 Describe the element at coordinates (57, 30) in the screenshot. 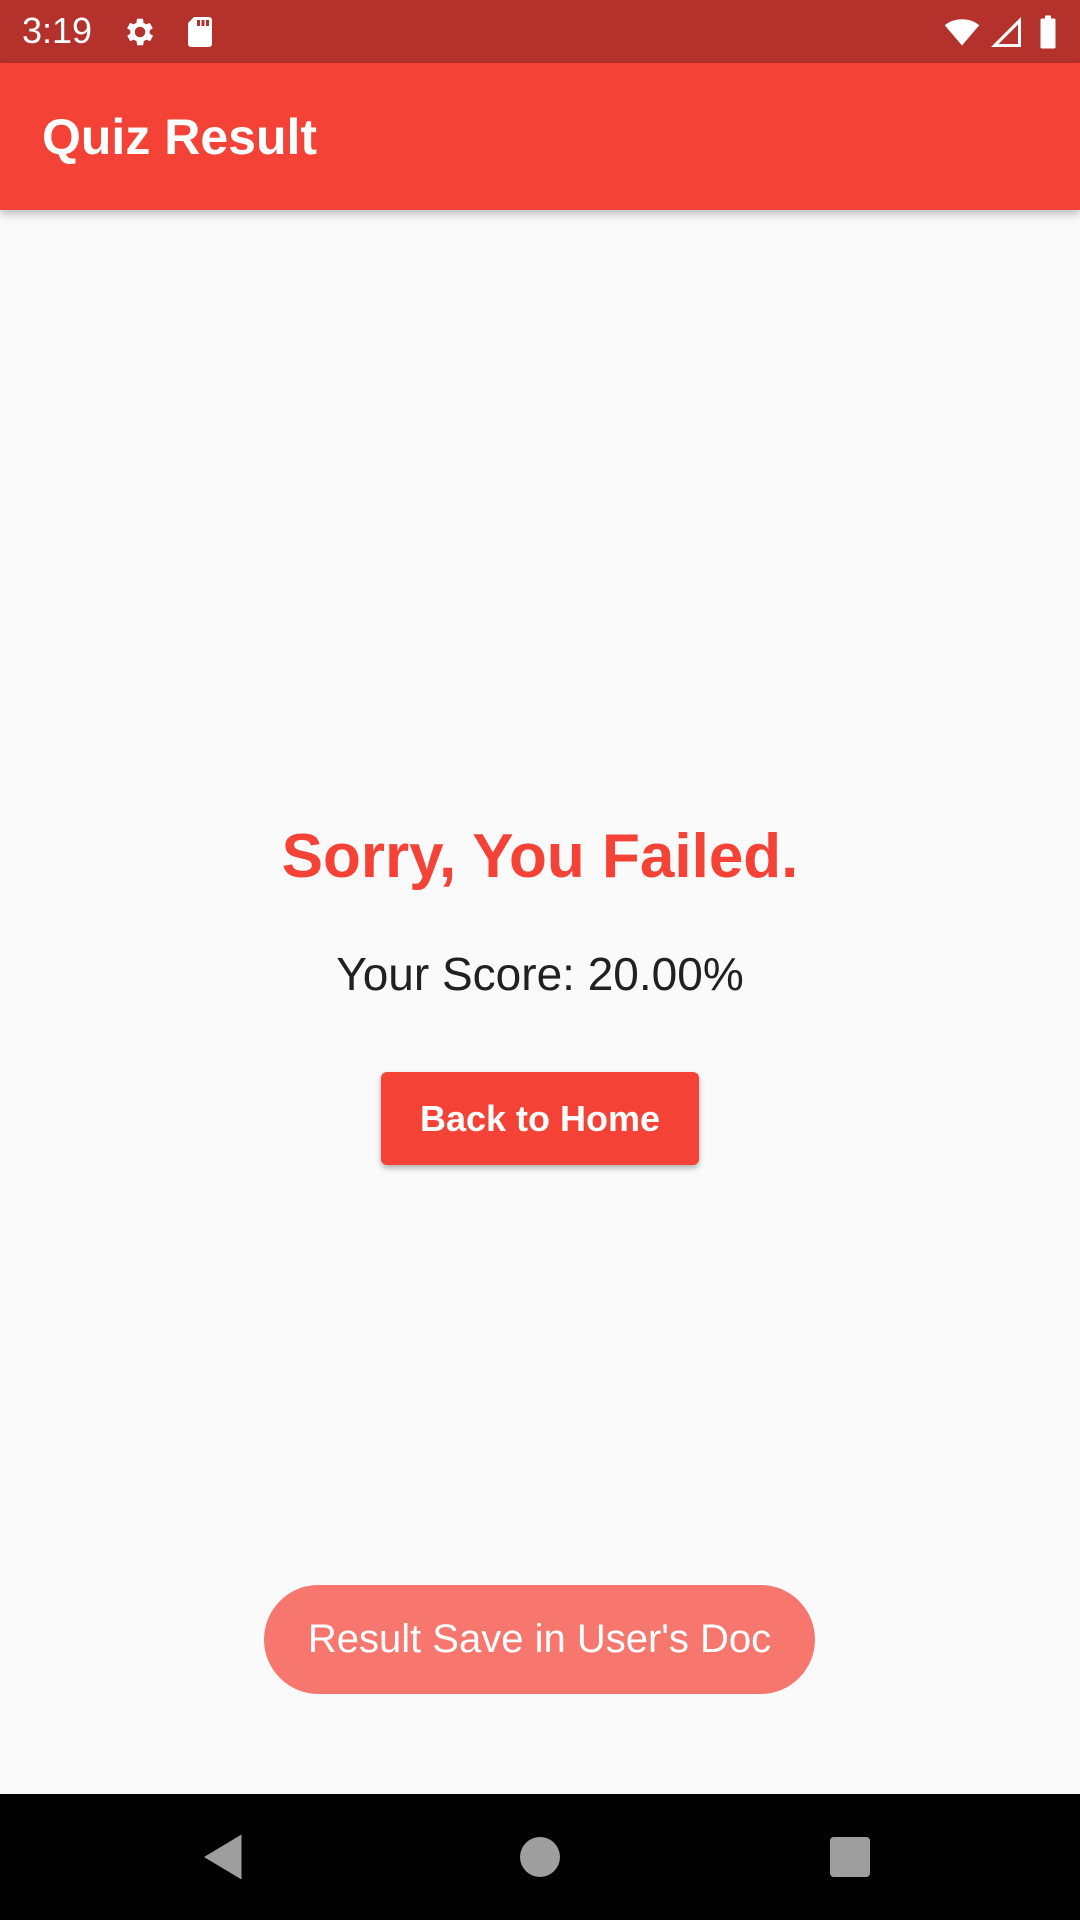

I see `status-time: 3:19` at that location.